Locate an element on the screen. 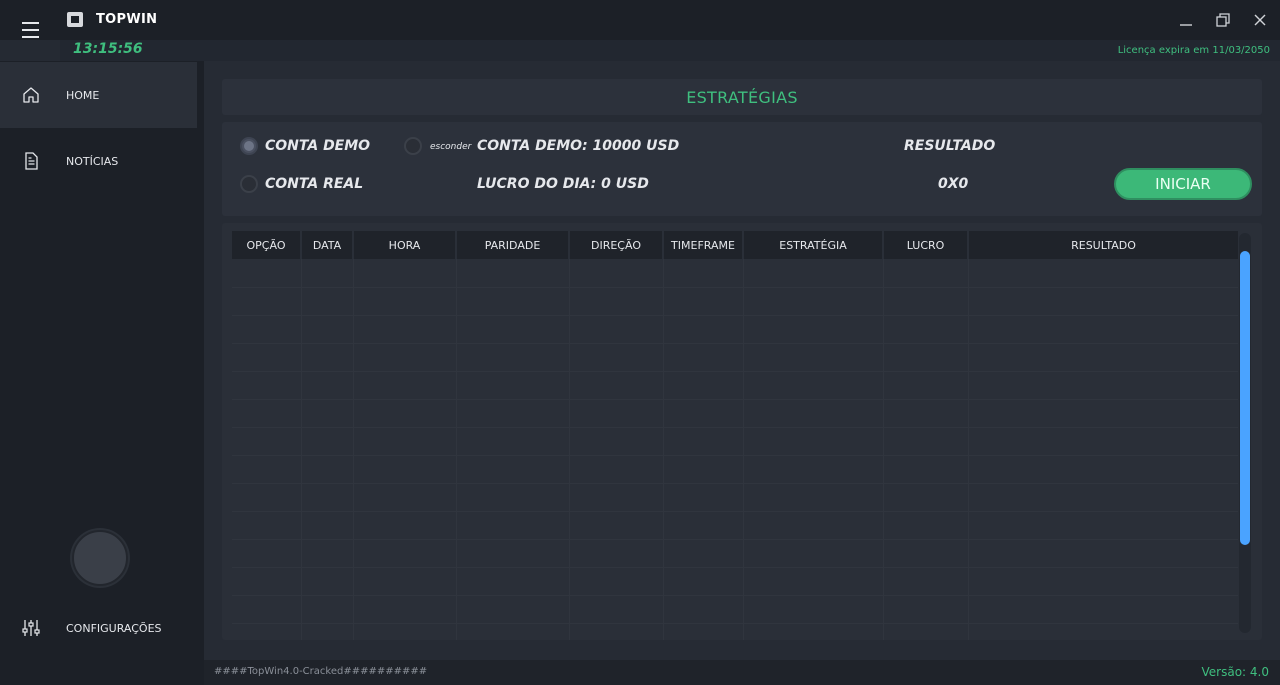 This screenshot has height=685, width=1280. column-header: ESTRATÉGIA is located at coordinates (814, 245).